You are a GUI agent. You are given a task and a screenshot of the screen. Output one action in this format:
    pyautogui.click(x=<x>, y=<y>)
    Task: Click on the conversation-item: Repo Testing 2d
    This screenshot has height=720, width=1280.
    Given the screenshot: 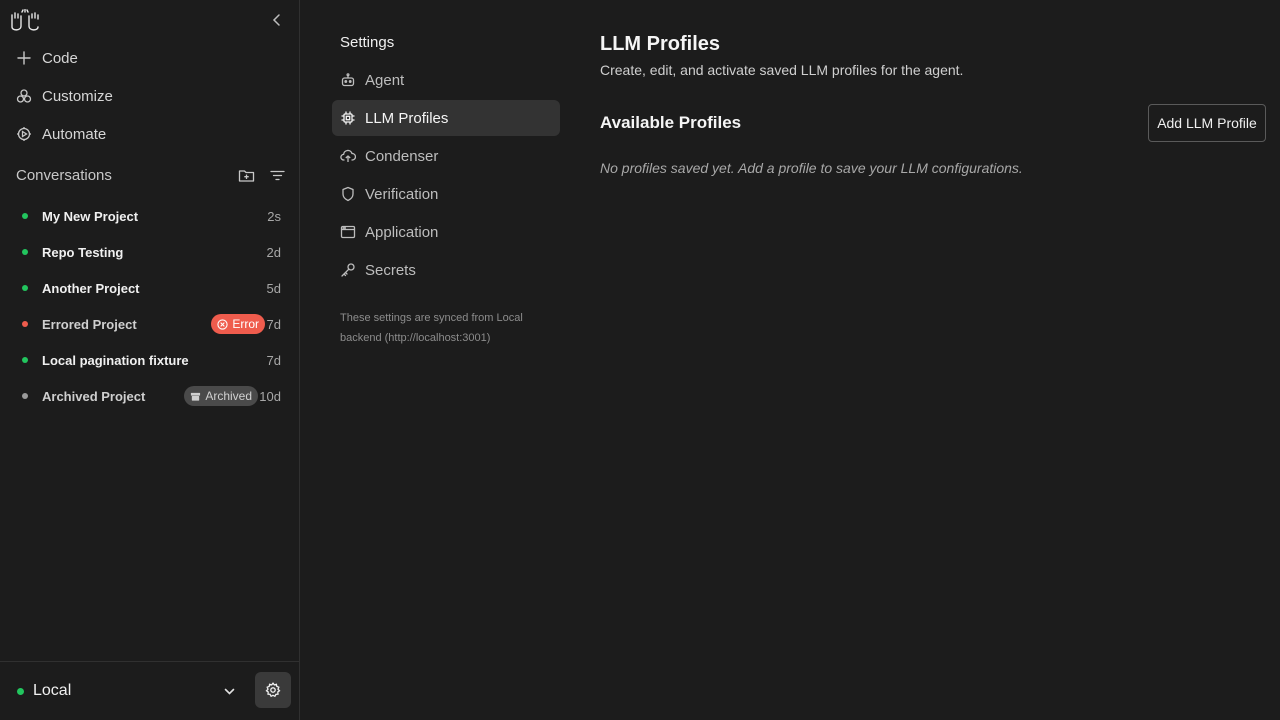 What is the action you would take?
    pyautogui.click(x=149, y=252)
    